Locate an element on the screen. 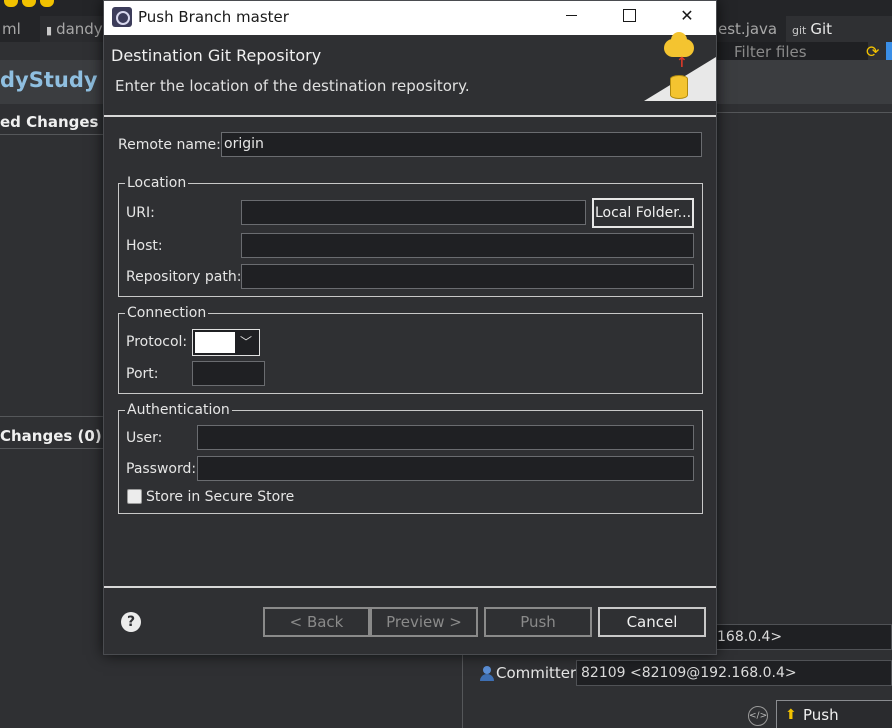 Image resolution: width=892 pixels, height=728 pixels. secure-store-checkbox is located at coordinates (134, 496).